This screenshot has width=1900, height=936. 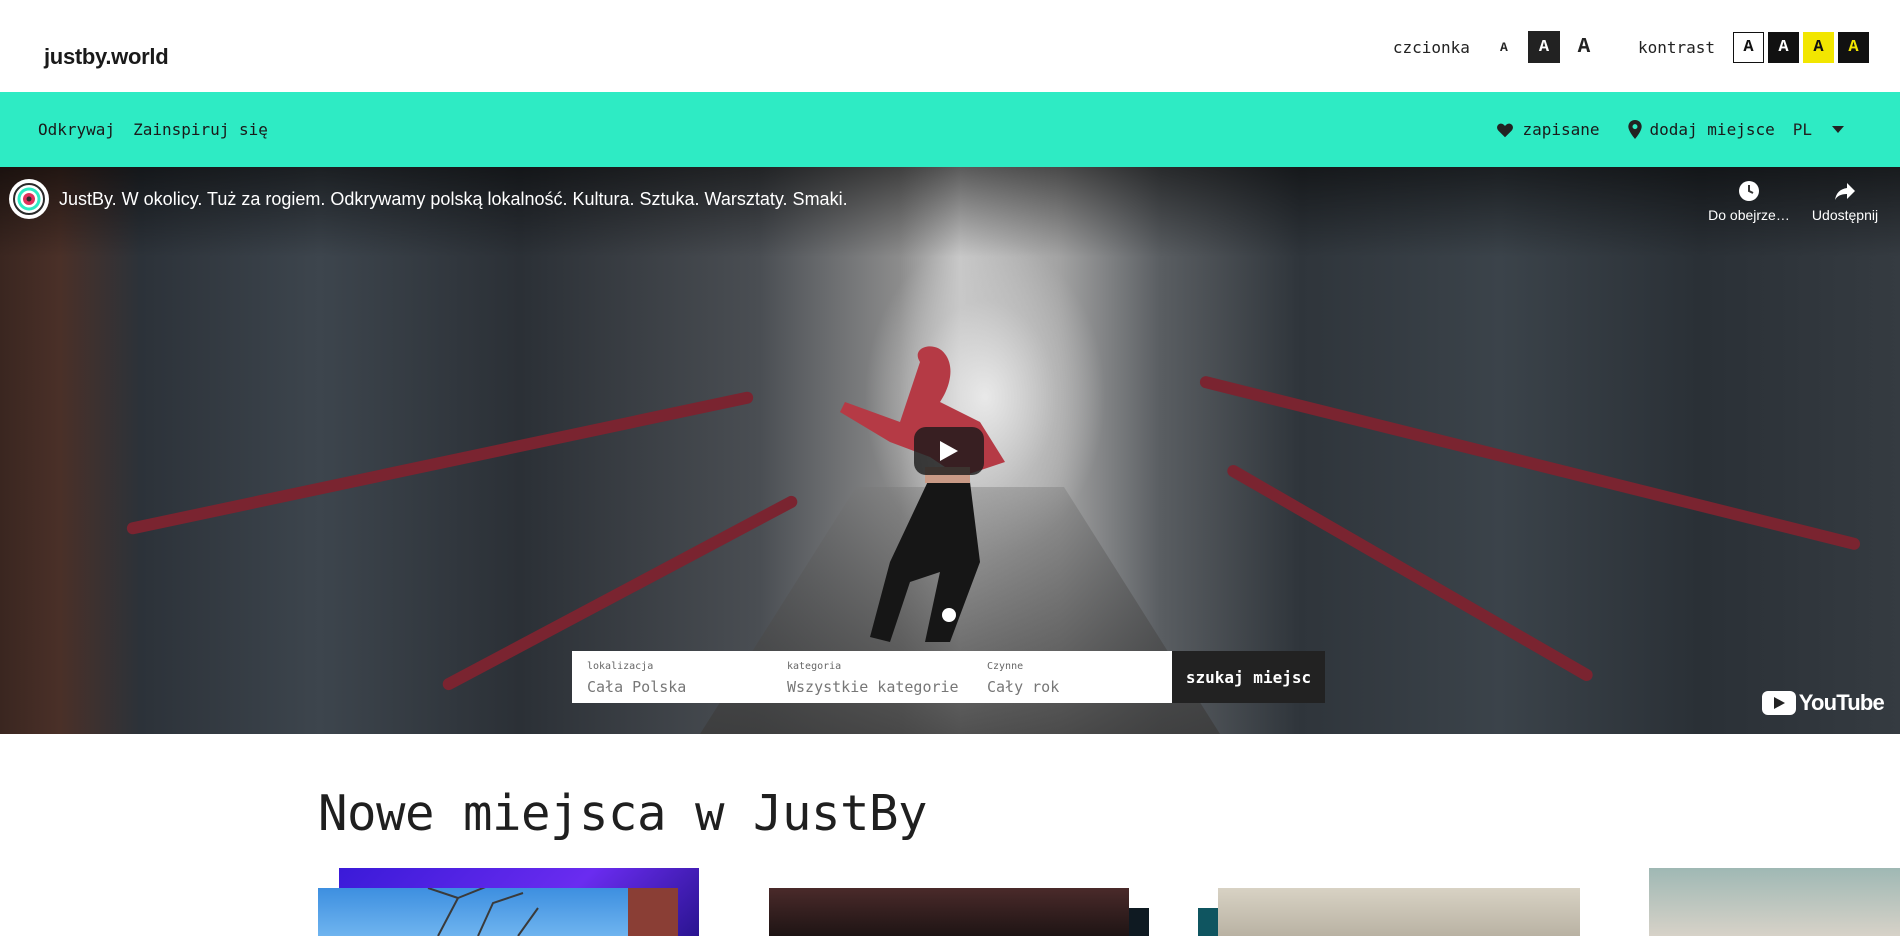 I want to click on tree-branches-icon, so click(x=552, y=912).